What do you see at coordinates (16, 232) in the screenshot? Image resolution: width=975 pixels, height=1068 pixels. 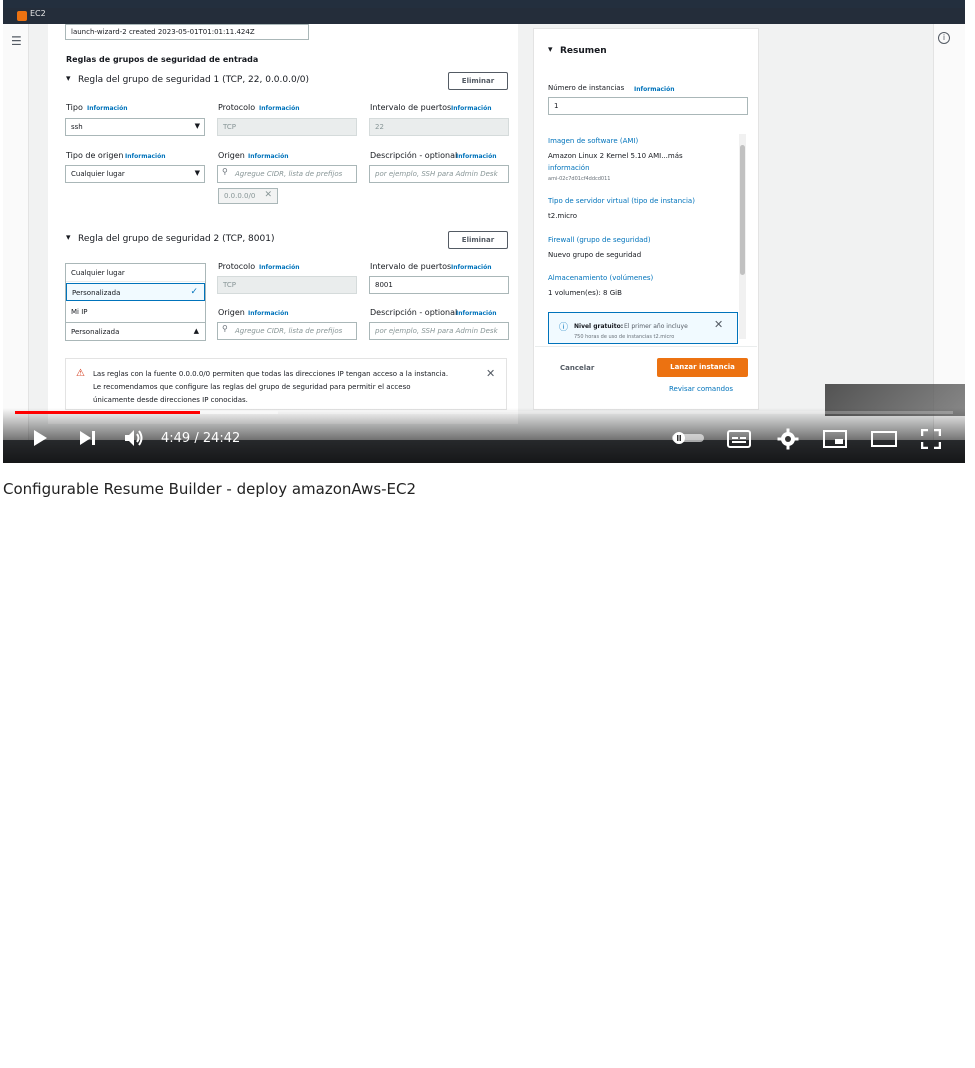 I see `left-nav-rail` at bounding box center [16, 232].